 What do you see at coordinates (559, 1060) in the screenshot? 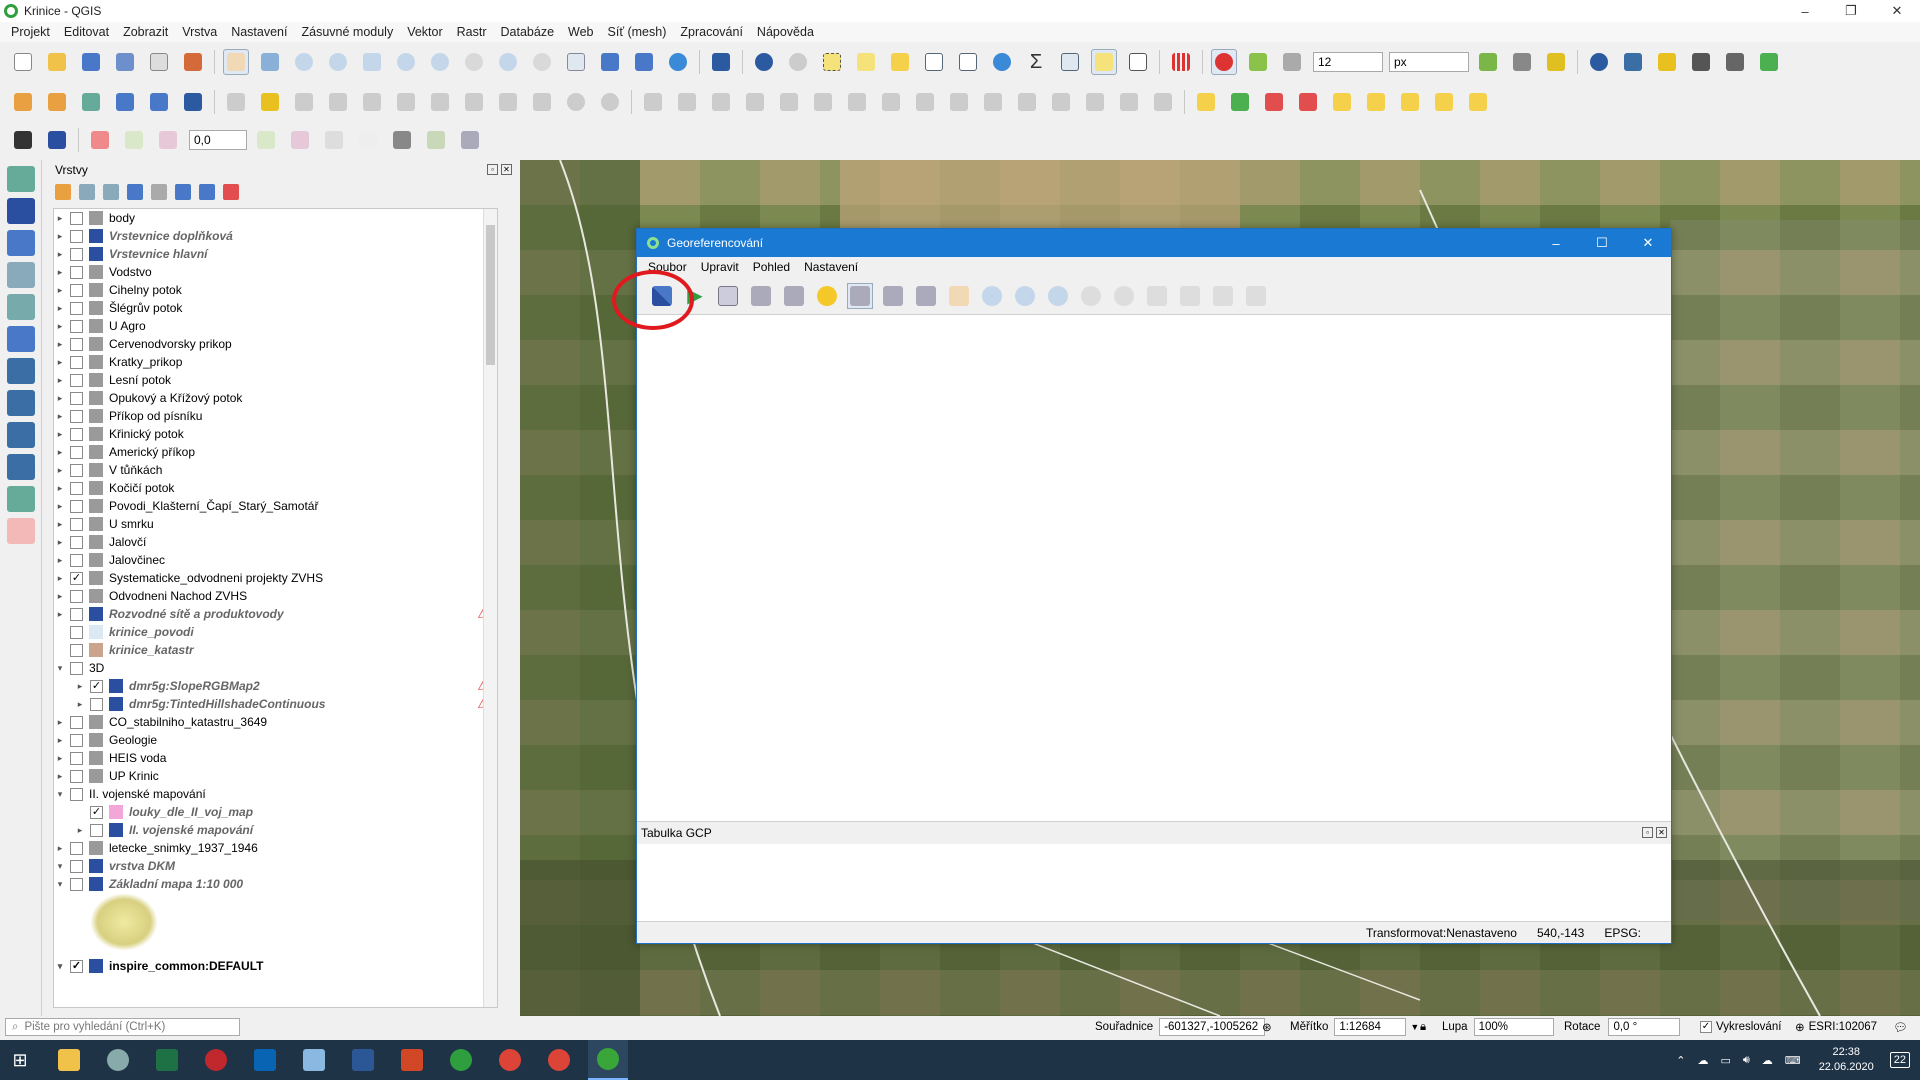
I see `chrome-second-icon` at bounding box center [559, 1060].